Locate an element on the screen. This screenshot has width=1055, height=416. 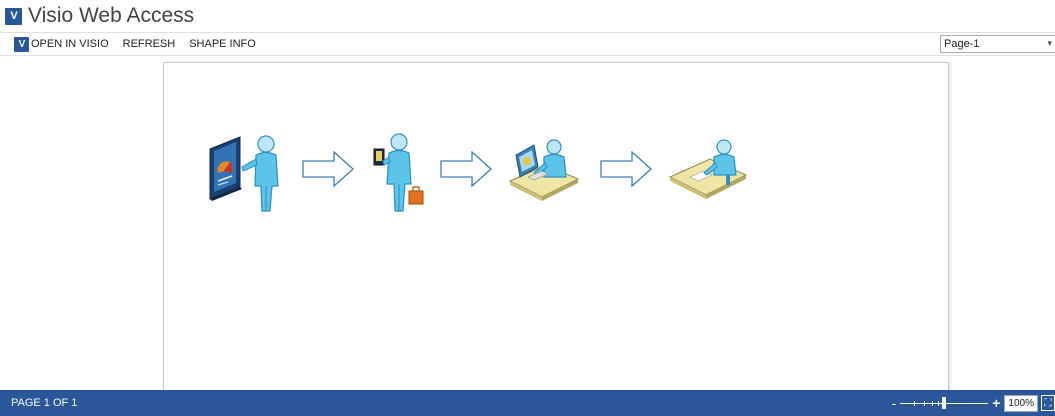
page-select-value: Page-1 is located at coordinates (962, 44).